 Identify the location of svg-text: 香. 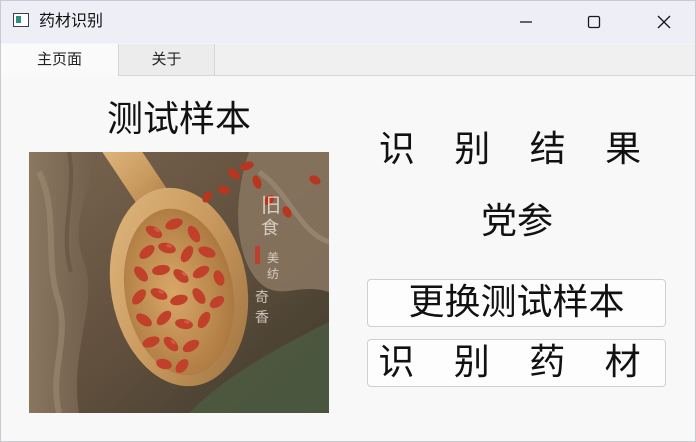
(262, 318).